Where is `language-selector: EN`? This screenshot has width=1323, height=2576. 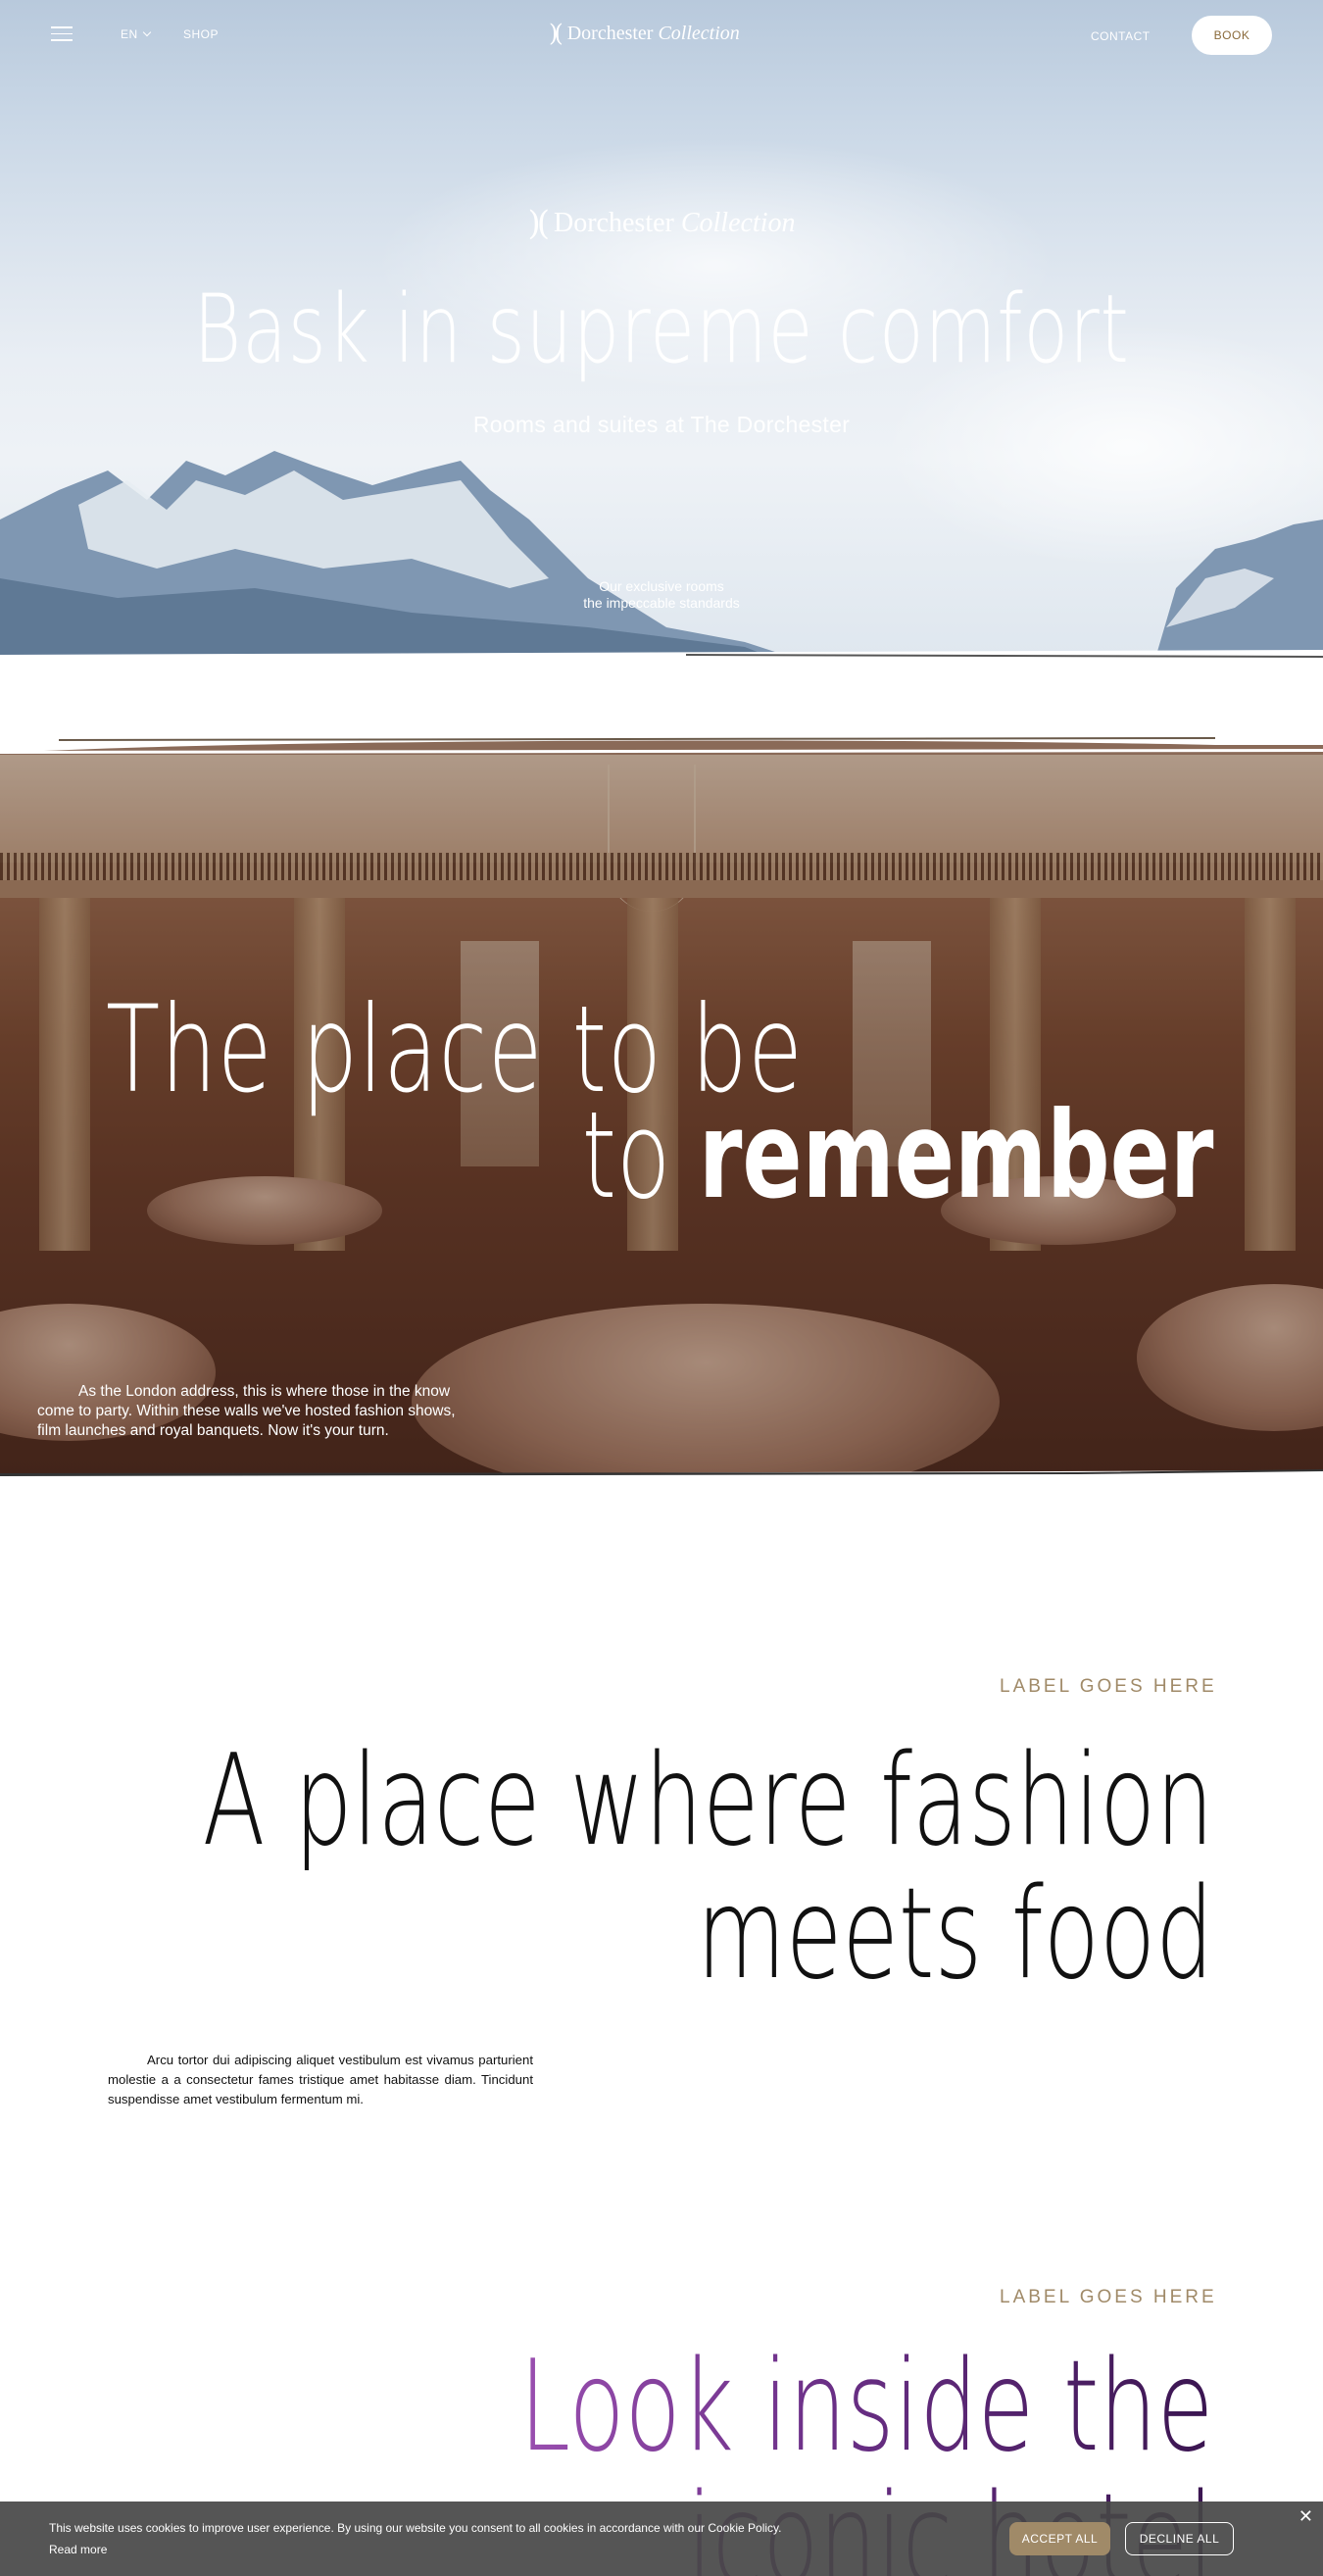 language-selector: EN is located at coordinates (136, 34).